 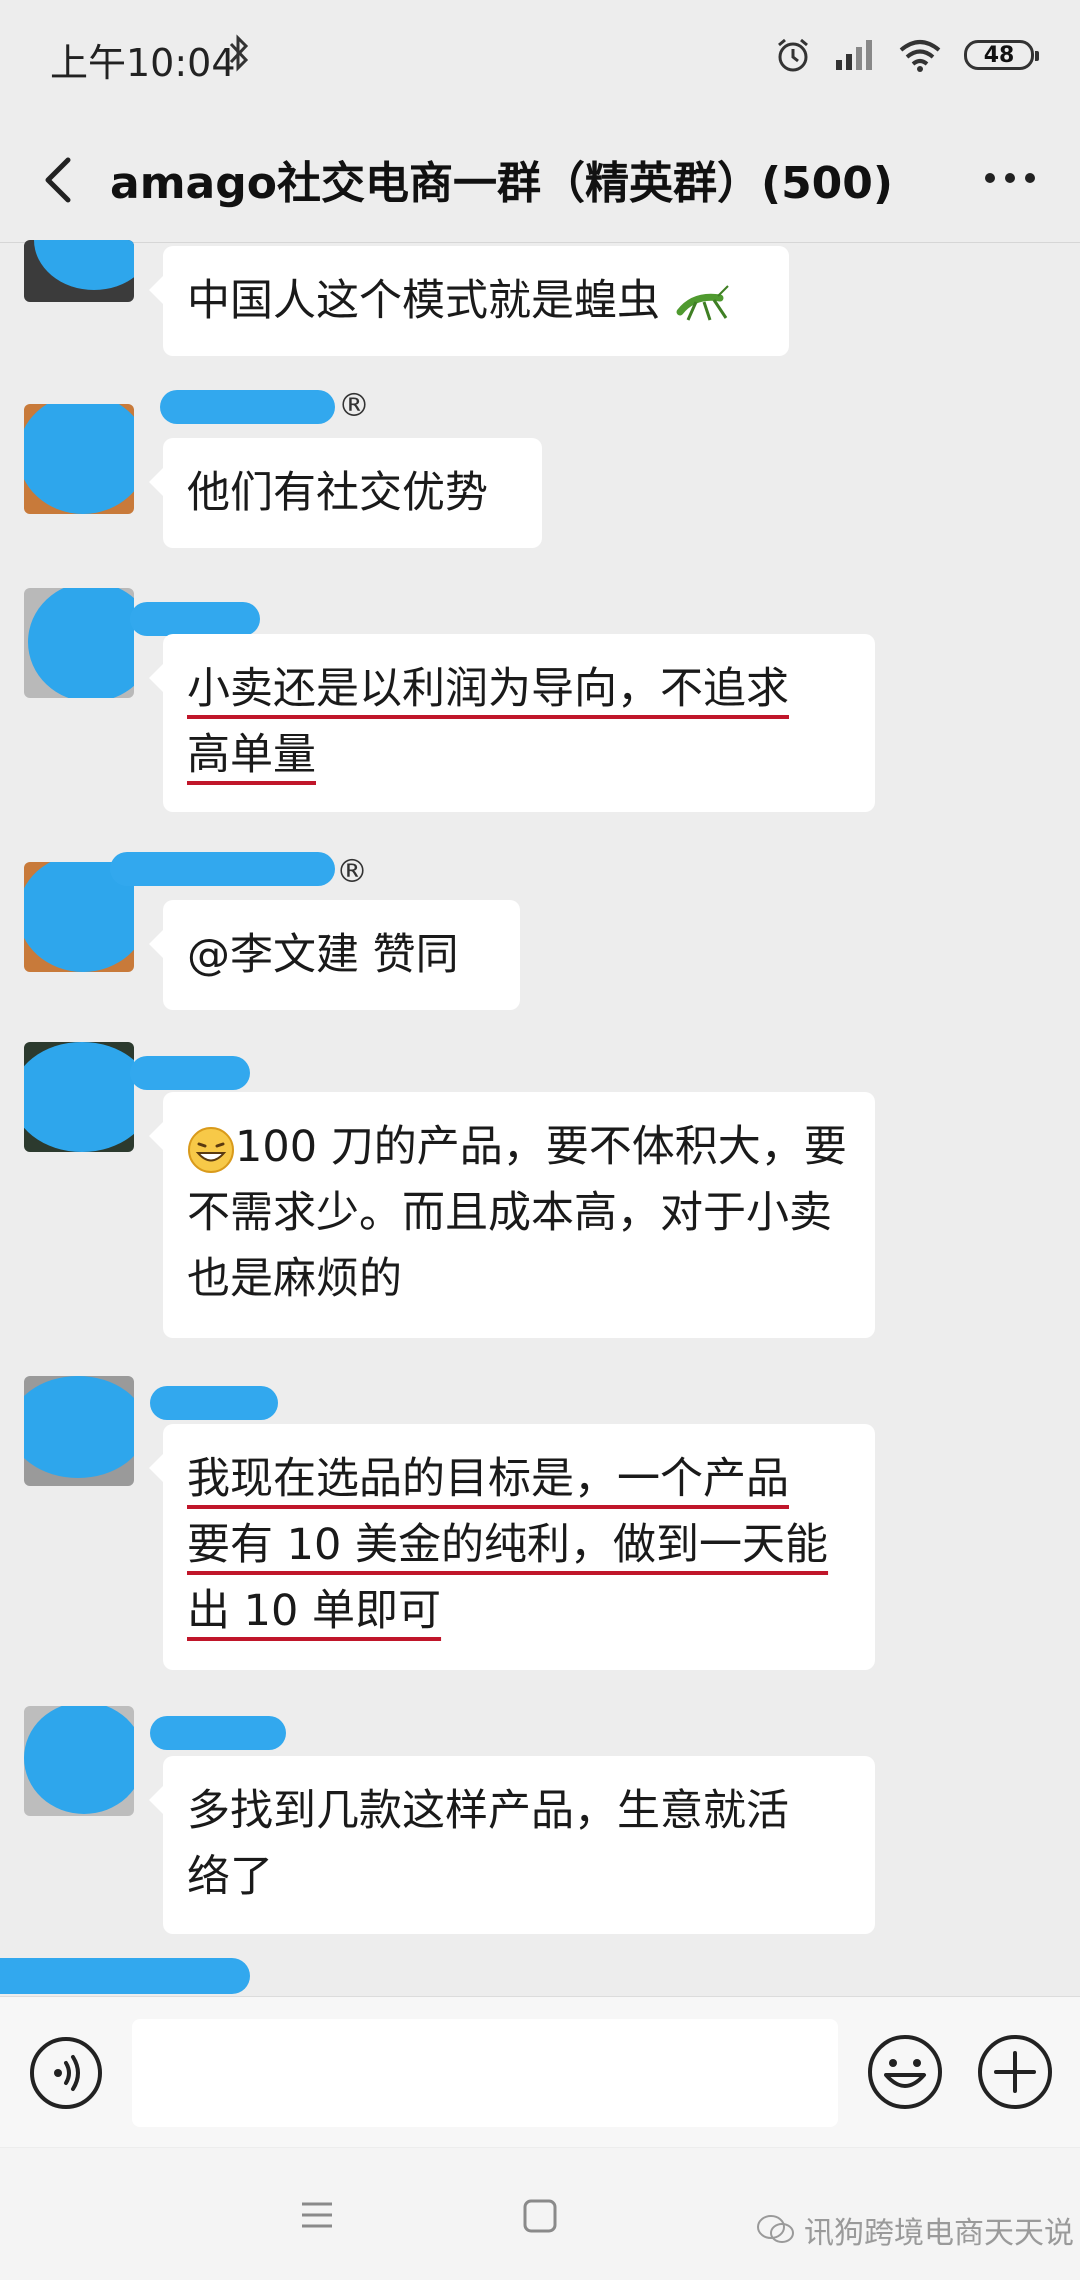 I want to click on message-text-line: 多找到几款这样产品，生意就活, so click(x=488, y=1811).